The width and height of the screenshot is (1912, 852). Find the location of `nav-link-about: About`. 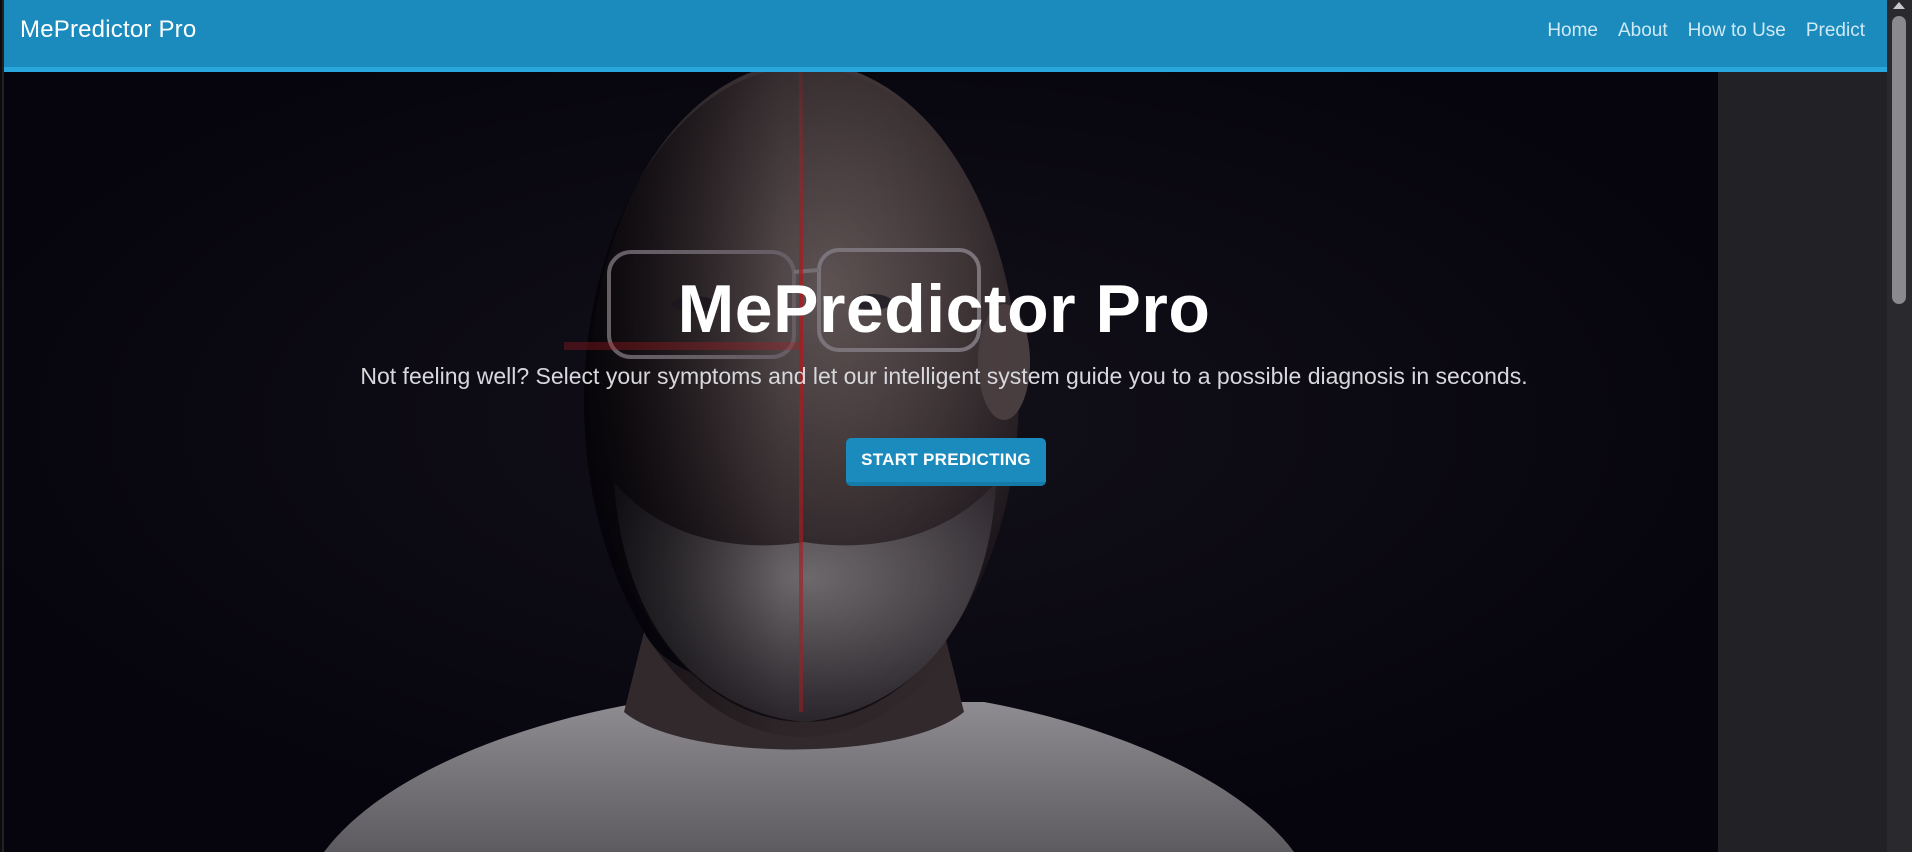

nav-link-about: About is located at coordinates (1643, 31).